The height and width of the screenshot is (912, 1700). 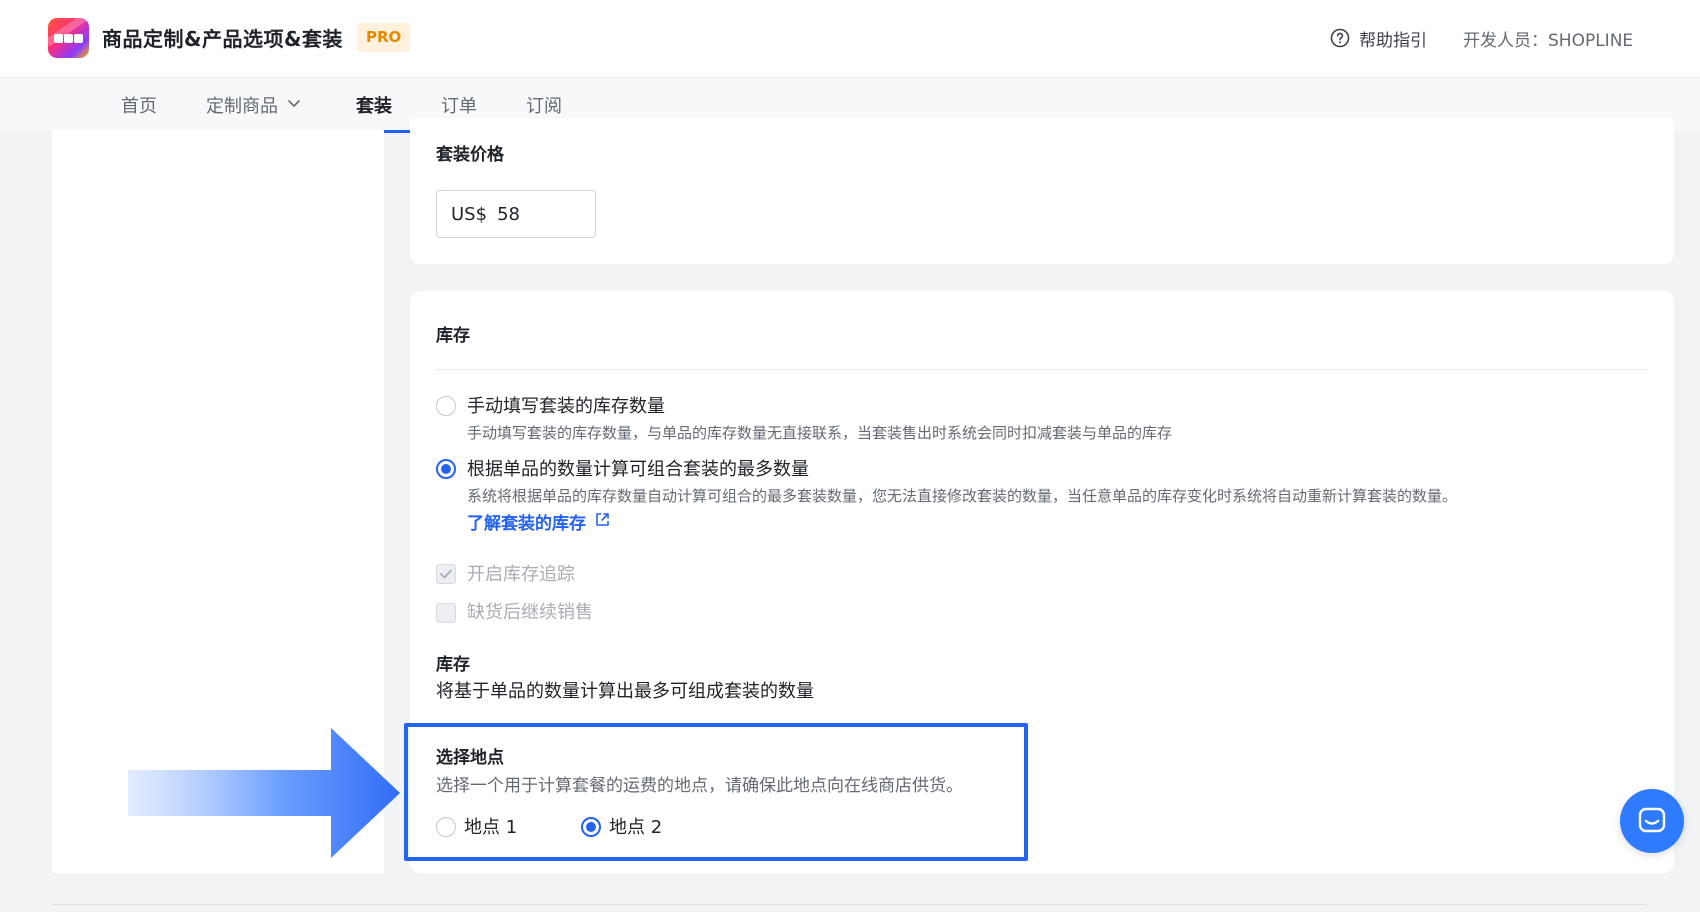 I want to click on stock-subtitle: 库存, so click(x=453, y=665).